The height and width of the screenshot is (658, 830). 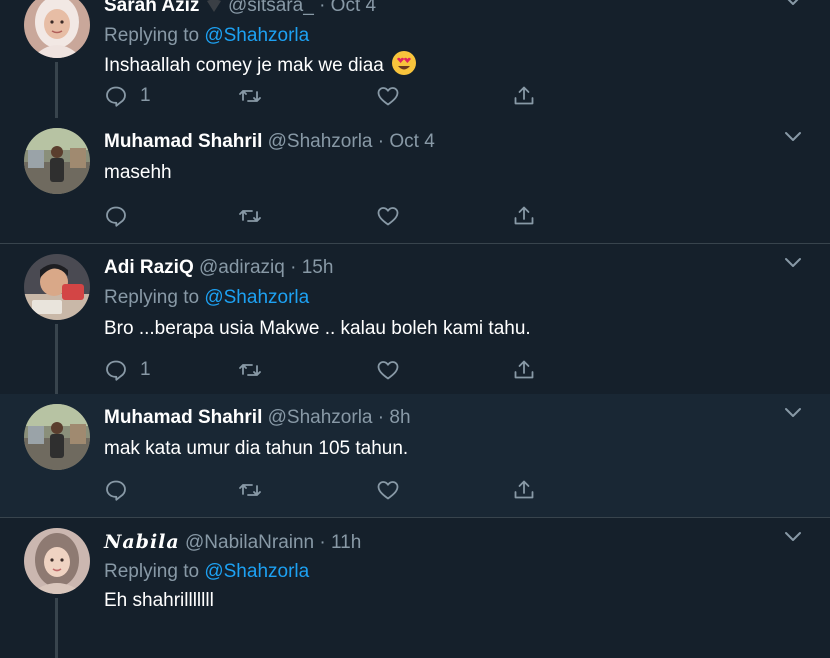 I want to click on tweet-text-body: Inshaallah comey je mak we diaa, so click(x=244, y=65).